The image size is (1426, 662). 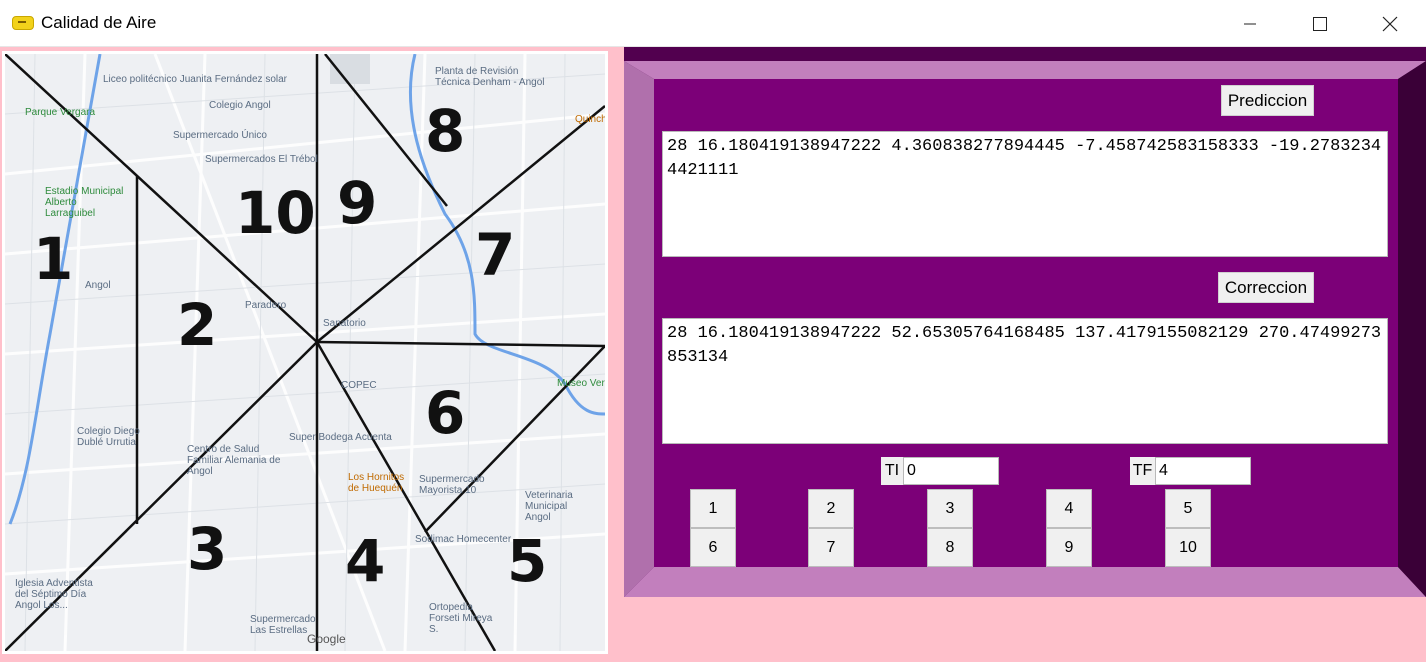 I want to click on zone-button-5: 5, so click(x=1188, y=508).